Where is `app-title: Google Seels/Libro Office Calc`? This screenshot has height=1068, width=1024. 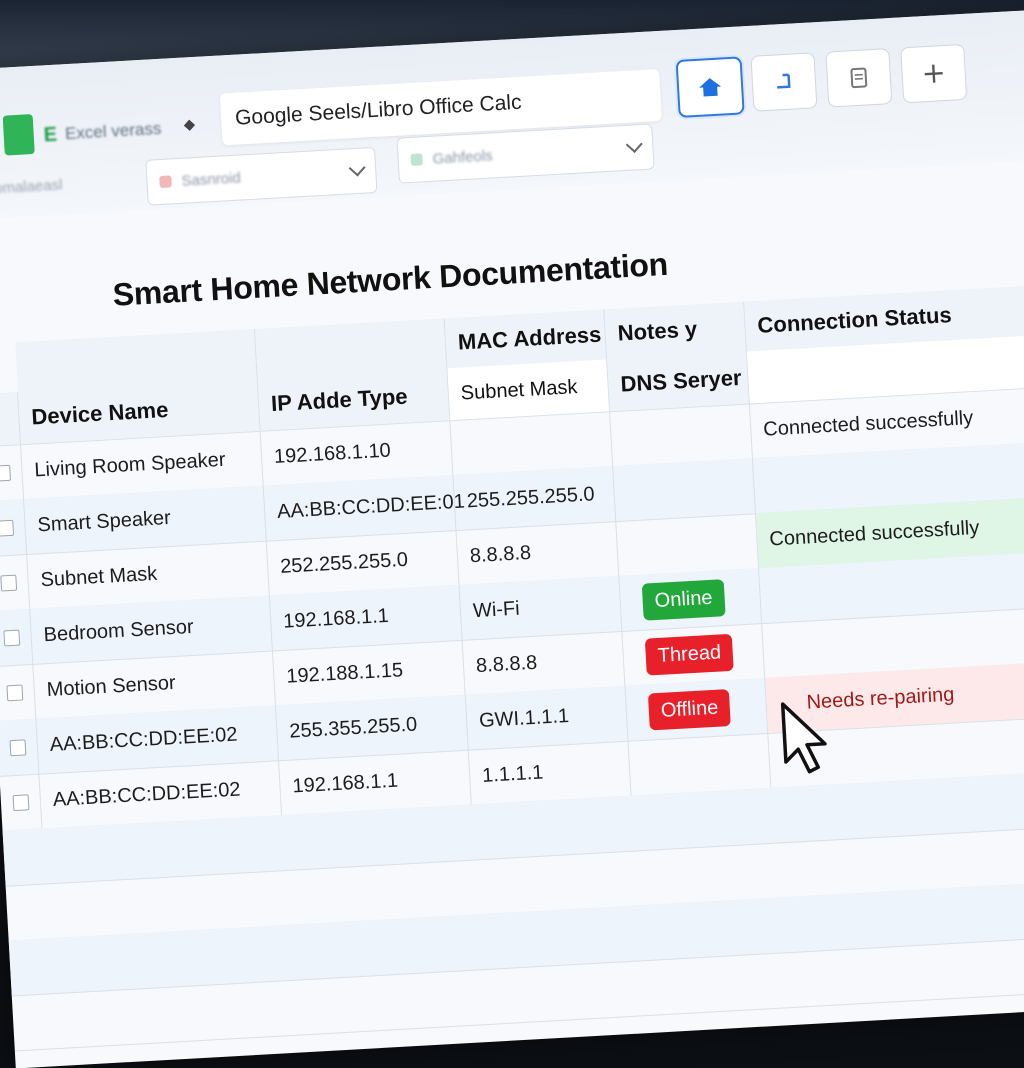
app-title: Google Seels/Libro Office Calc is located at coordinates (378, 111).